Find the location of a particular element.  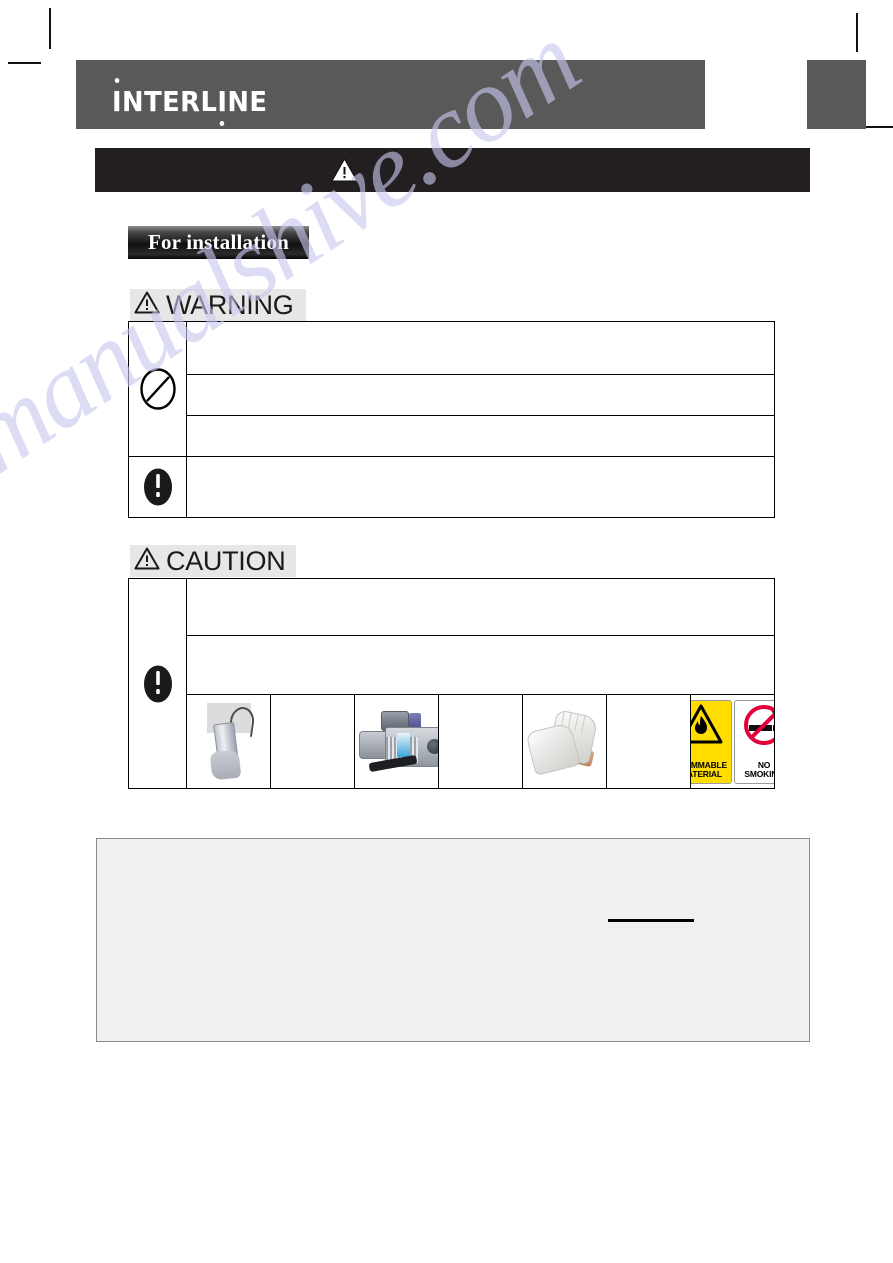

caution-table: FLAMMABLE MATERIAL is located at coordinates (451, 683).